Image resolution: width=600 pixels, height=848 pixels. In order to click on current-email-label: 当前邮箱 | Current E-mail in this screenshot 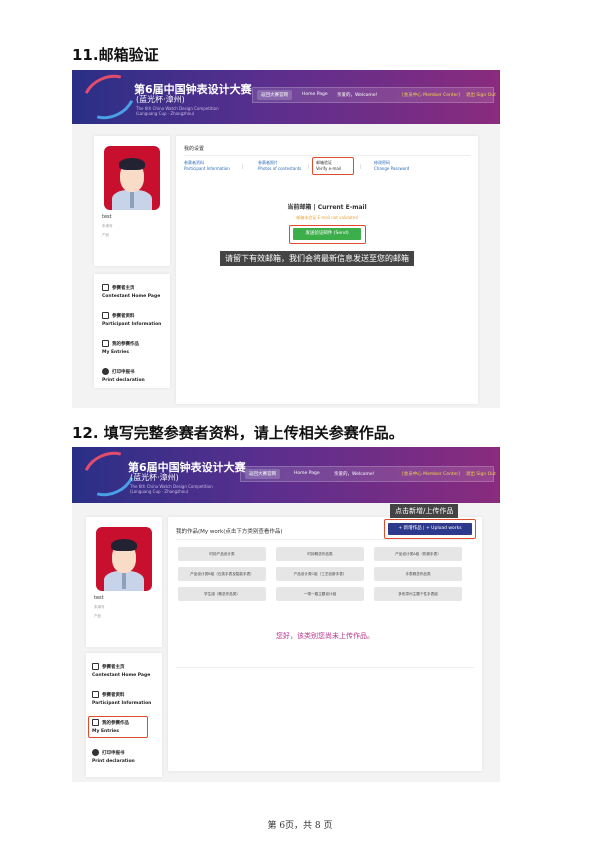, I will do `click(327, 207)`.